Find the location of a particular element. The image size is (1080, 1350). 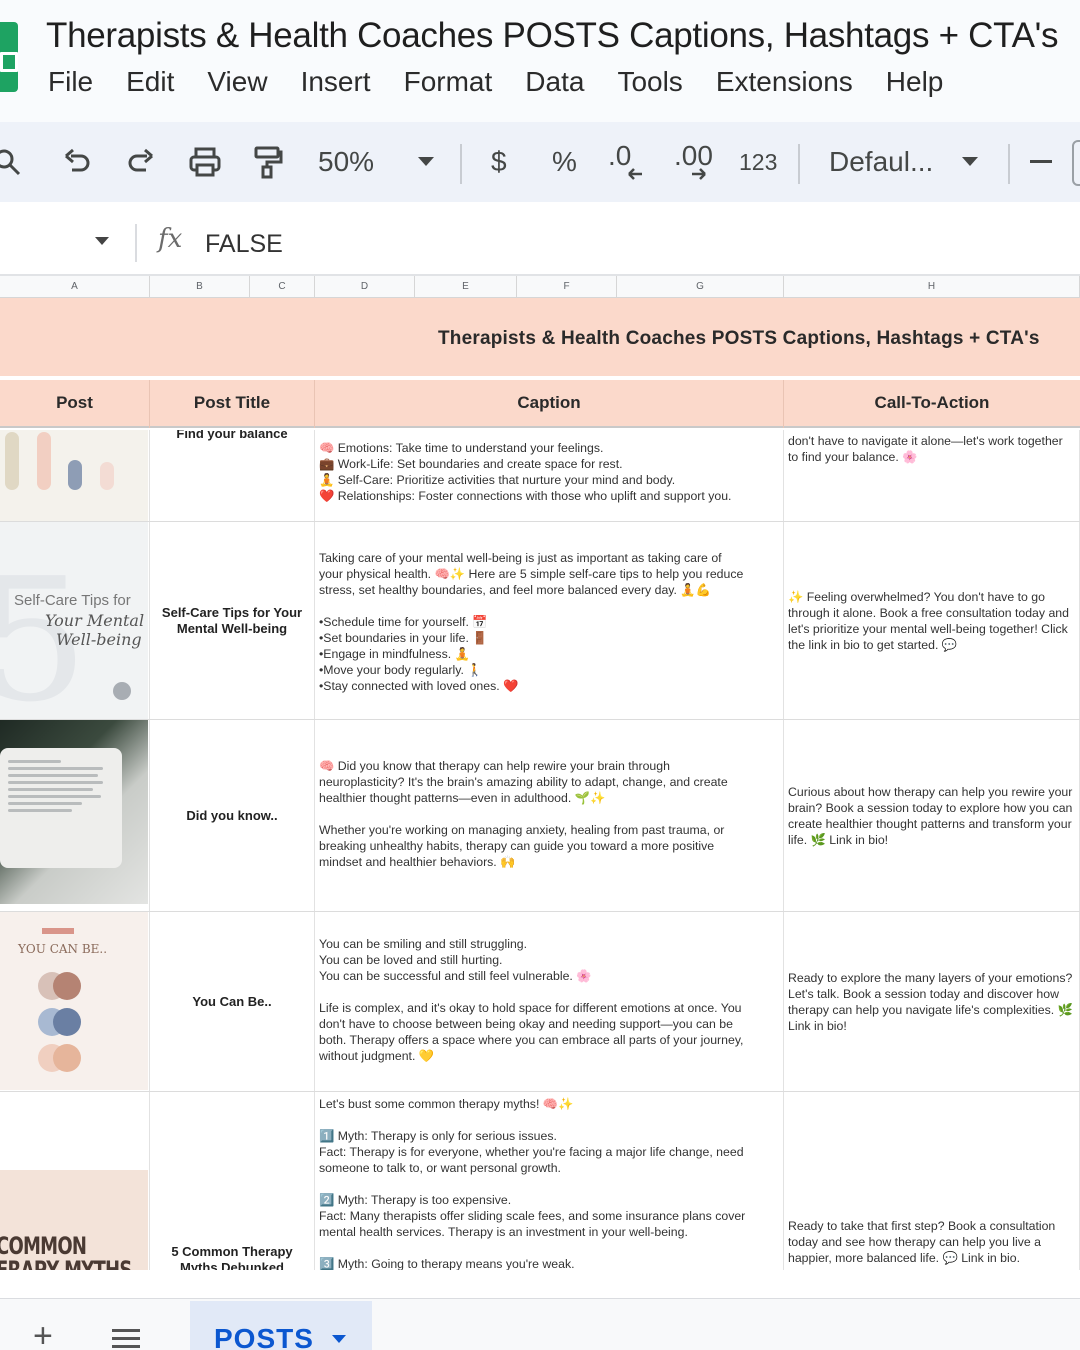

menu-view: View is located at coordinates (237, 82).